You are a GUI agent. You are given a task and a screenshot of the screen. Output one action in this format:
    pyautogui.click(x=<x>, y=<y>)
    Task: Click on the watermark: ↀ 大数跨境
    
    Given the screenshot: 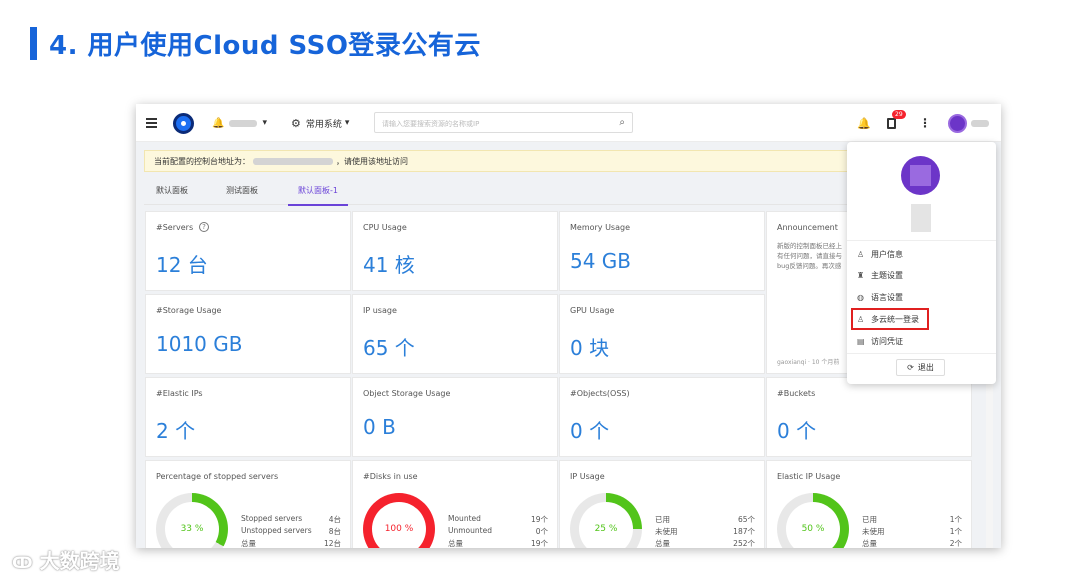 What is the action you would take?
    pyautogui.click(x=66, y=559)
    